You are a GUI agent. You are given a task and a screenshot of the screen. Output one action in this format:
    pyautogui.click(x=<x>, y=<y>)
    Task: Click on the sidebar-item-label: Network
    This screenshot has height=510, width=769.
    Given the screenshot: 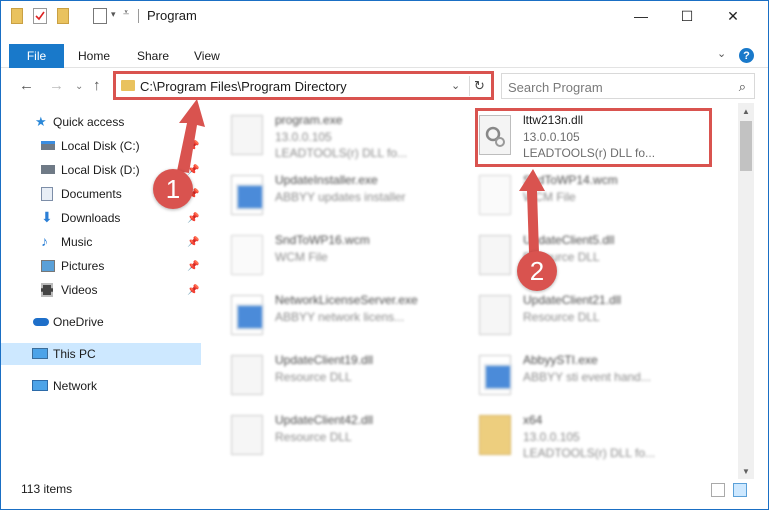 What is the action you would take?
    pyautogui.click(x=75, y=386)
    